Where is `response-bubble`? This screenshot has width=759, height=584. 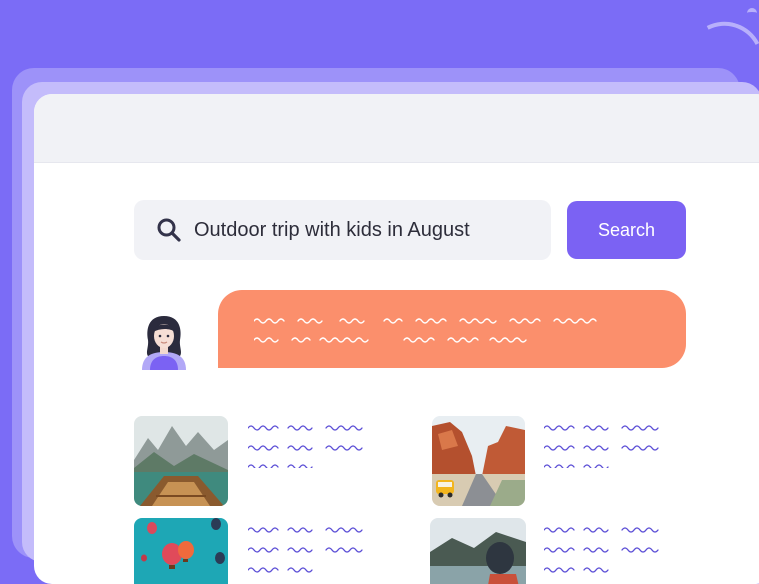 response-bubble is located at coordinates (452, 329).